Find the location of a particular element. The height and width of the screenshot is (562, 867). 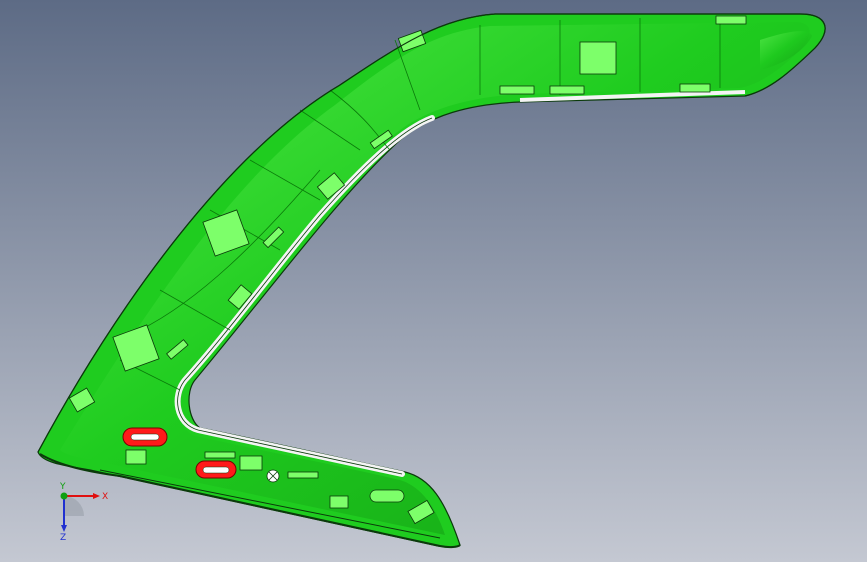

x-arrow-icon is located at coordinates (96, 496).